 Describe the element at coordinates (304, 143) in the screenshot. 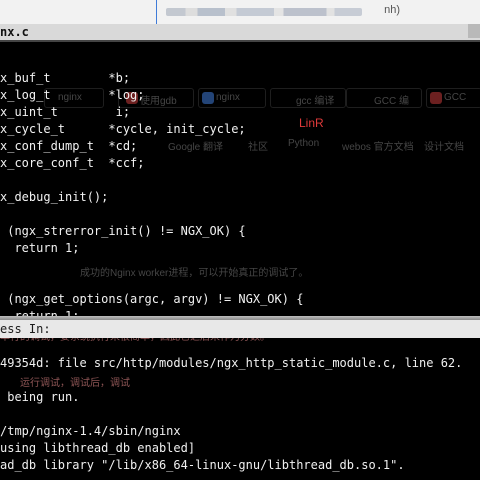

I see `ghost-bookmark-3: Python` at that location.